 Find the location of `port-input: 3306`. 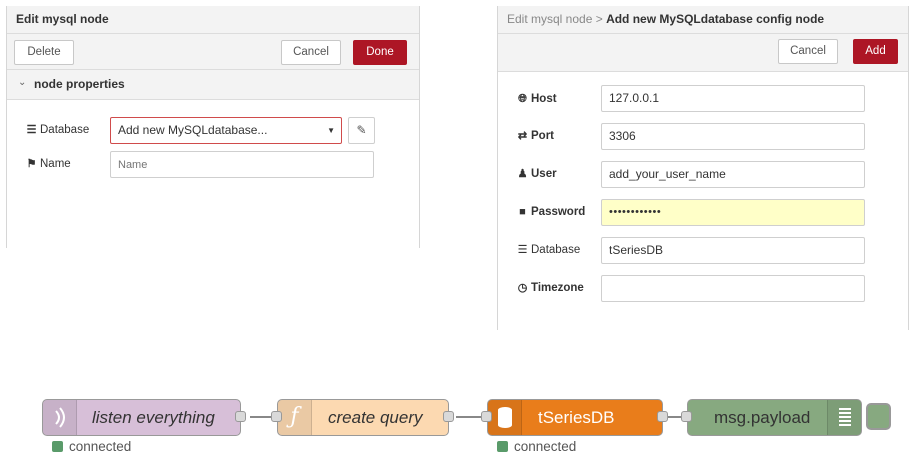

port-input: 3306 is located at coordinates (733, 136).